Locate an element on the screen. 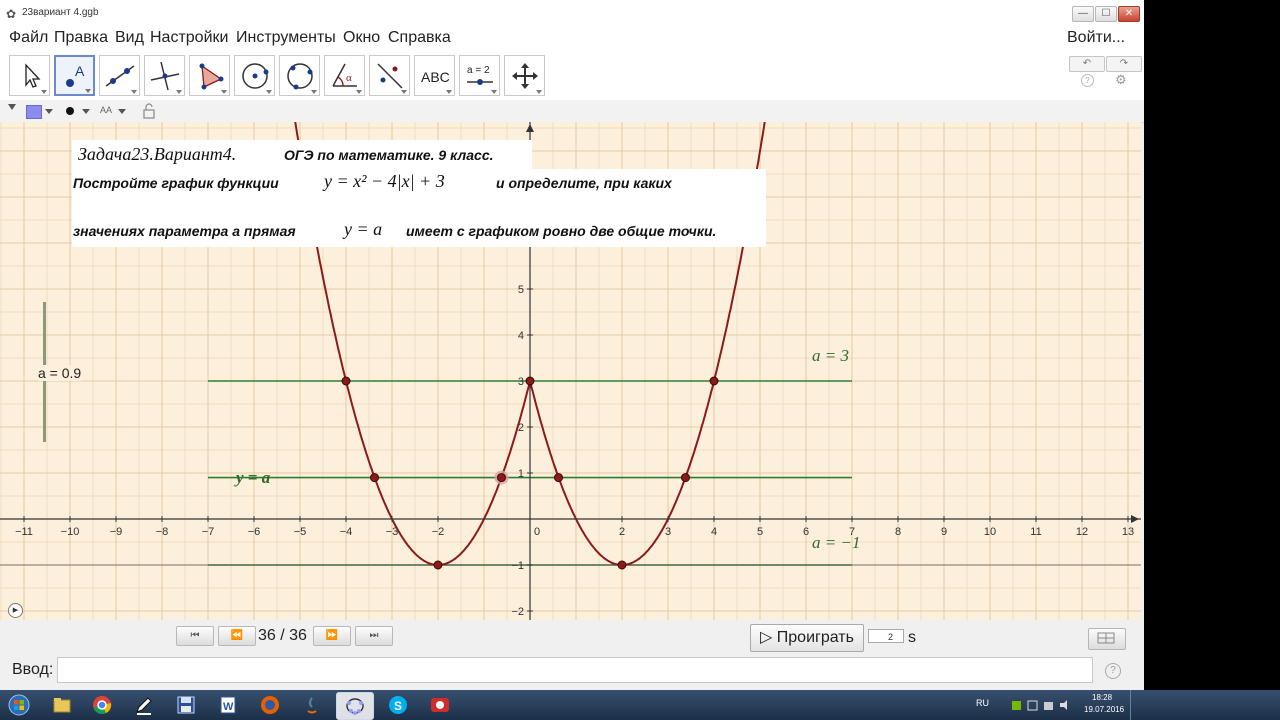  clock-date: 19.07.2016 is located at coordinates (1104, 709).